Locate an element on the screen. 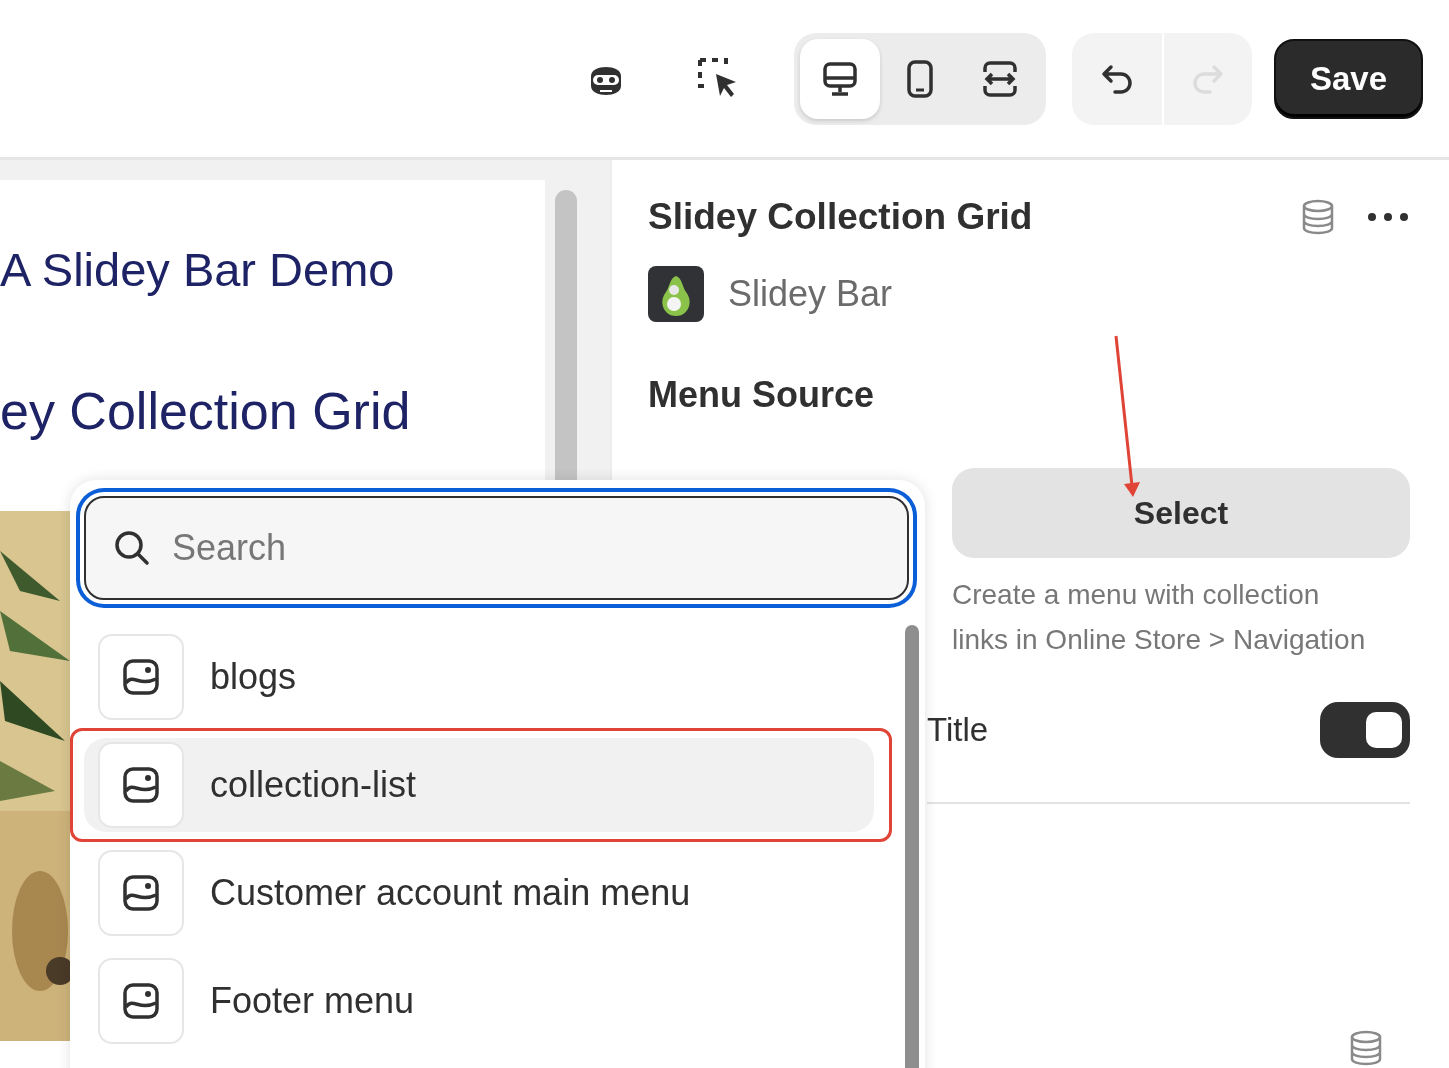 The height and width of the screenshot is (1068, 1449). menu-option: Footer menu is located at coordinates (479, 1001).